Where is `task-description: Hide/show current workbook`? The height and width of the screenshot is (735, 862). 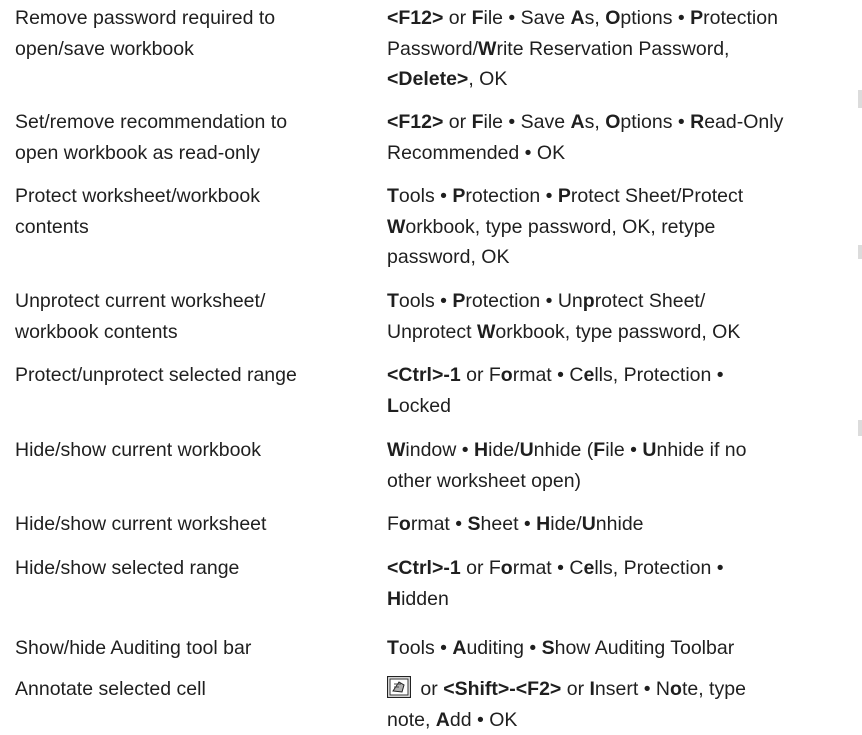 task-description: Hide/show current workbook is located at coordinates (192, 450).